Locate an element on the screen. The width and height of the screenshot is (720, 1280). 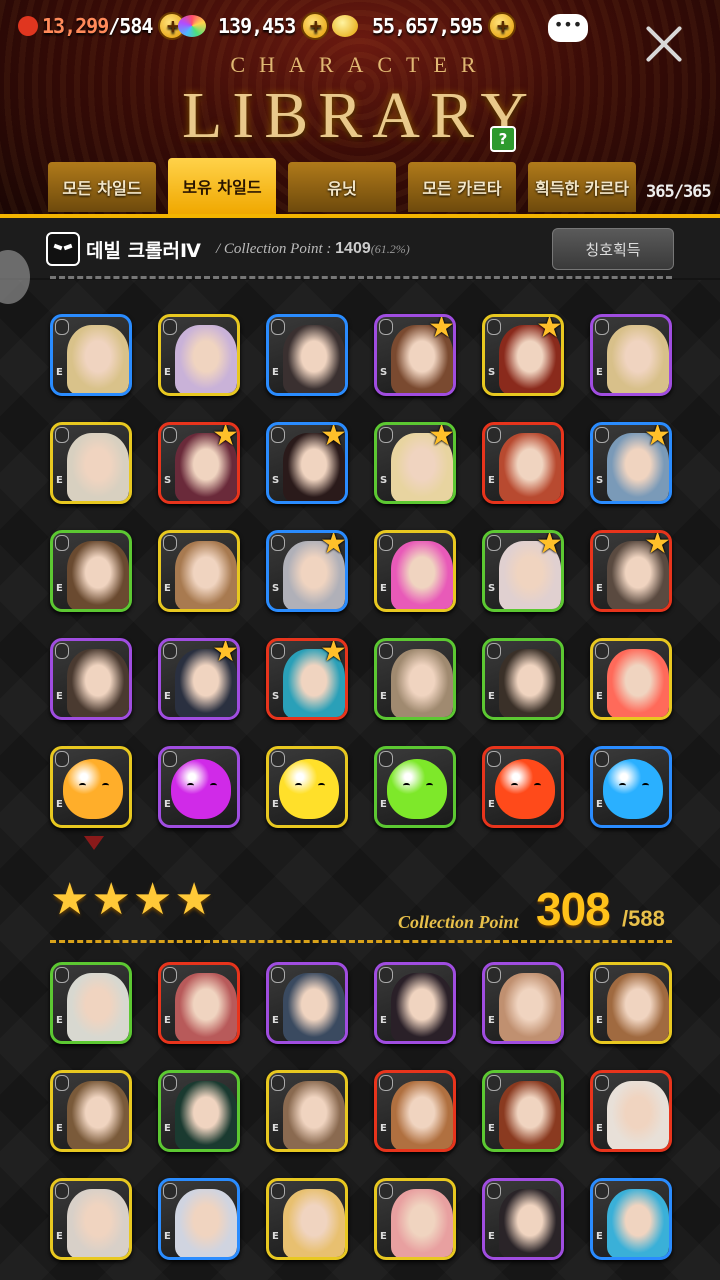
four-star-rating: ★ ★ ★ ★ is located at coordinates (133, 900).